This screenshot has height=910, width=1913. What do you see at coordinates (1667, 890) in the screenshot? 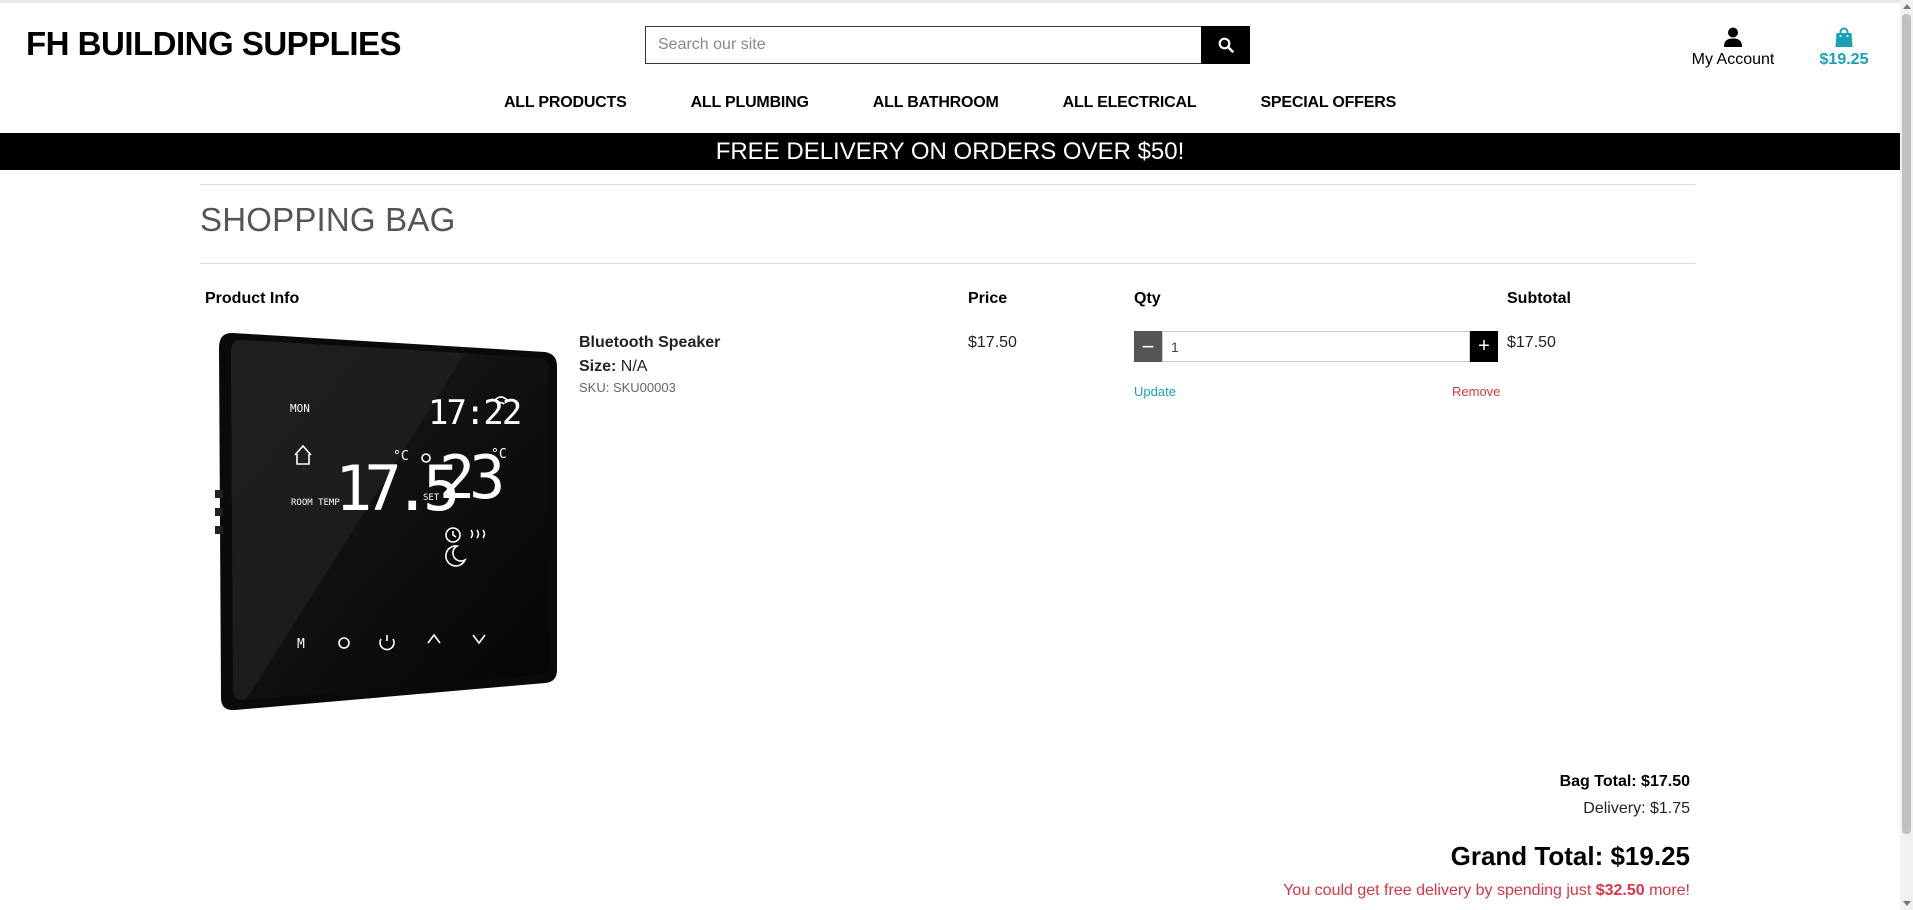
I see `free-delivery-suffix: more!` at bounding box center [1667, 890].